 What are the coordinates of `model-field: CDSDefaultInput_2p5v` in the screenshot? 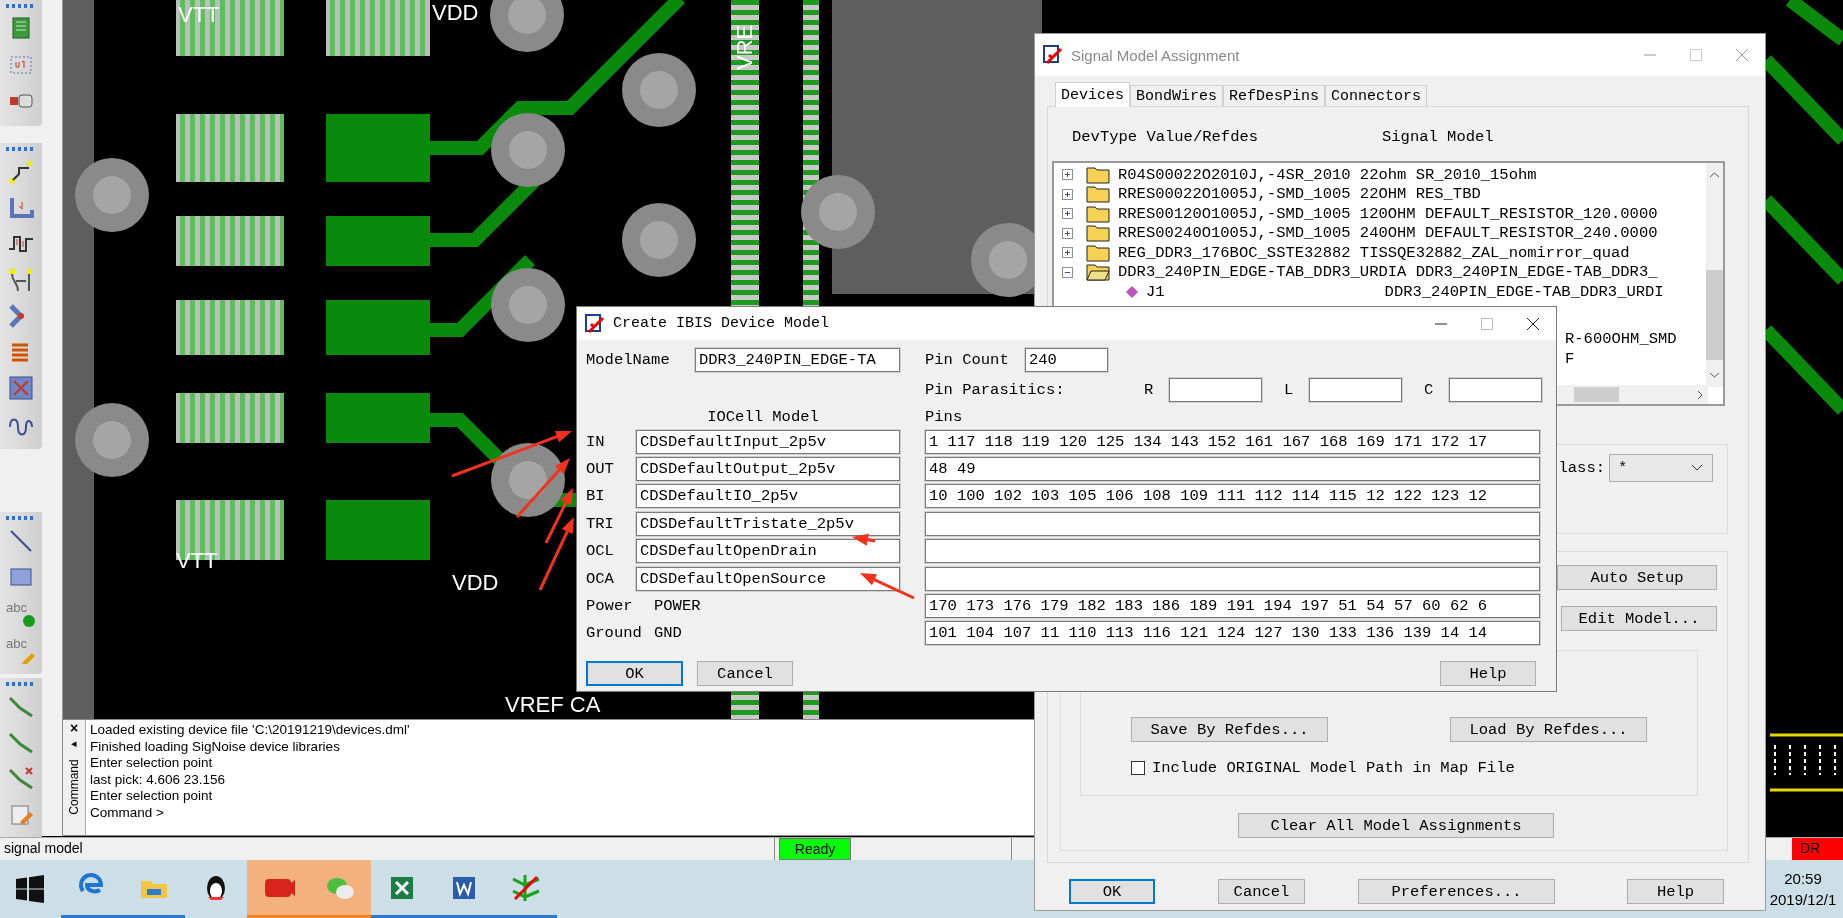 It's located at (768, 441).